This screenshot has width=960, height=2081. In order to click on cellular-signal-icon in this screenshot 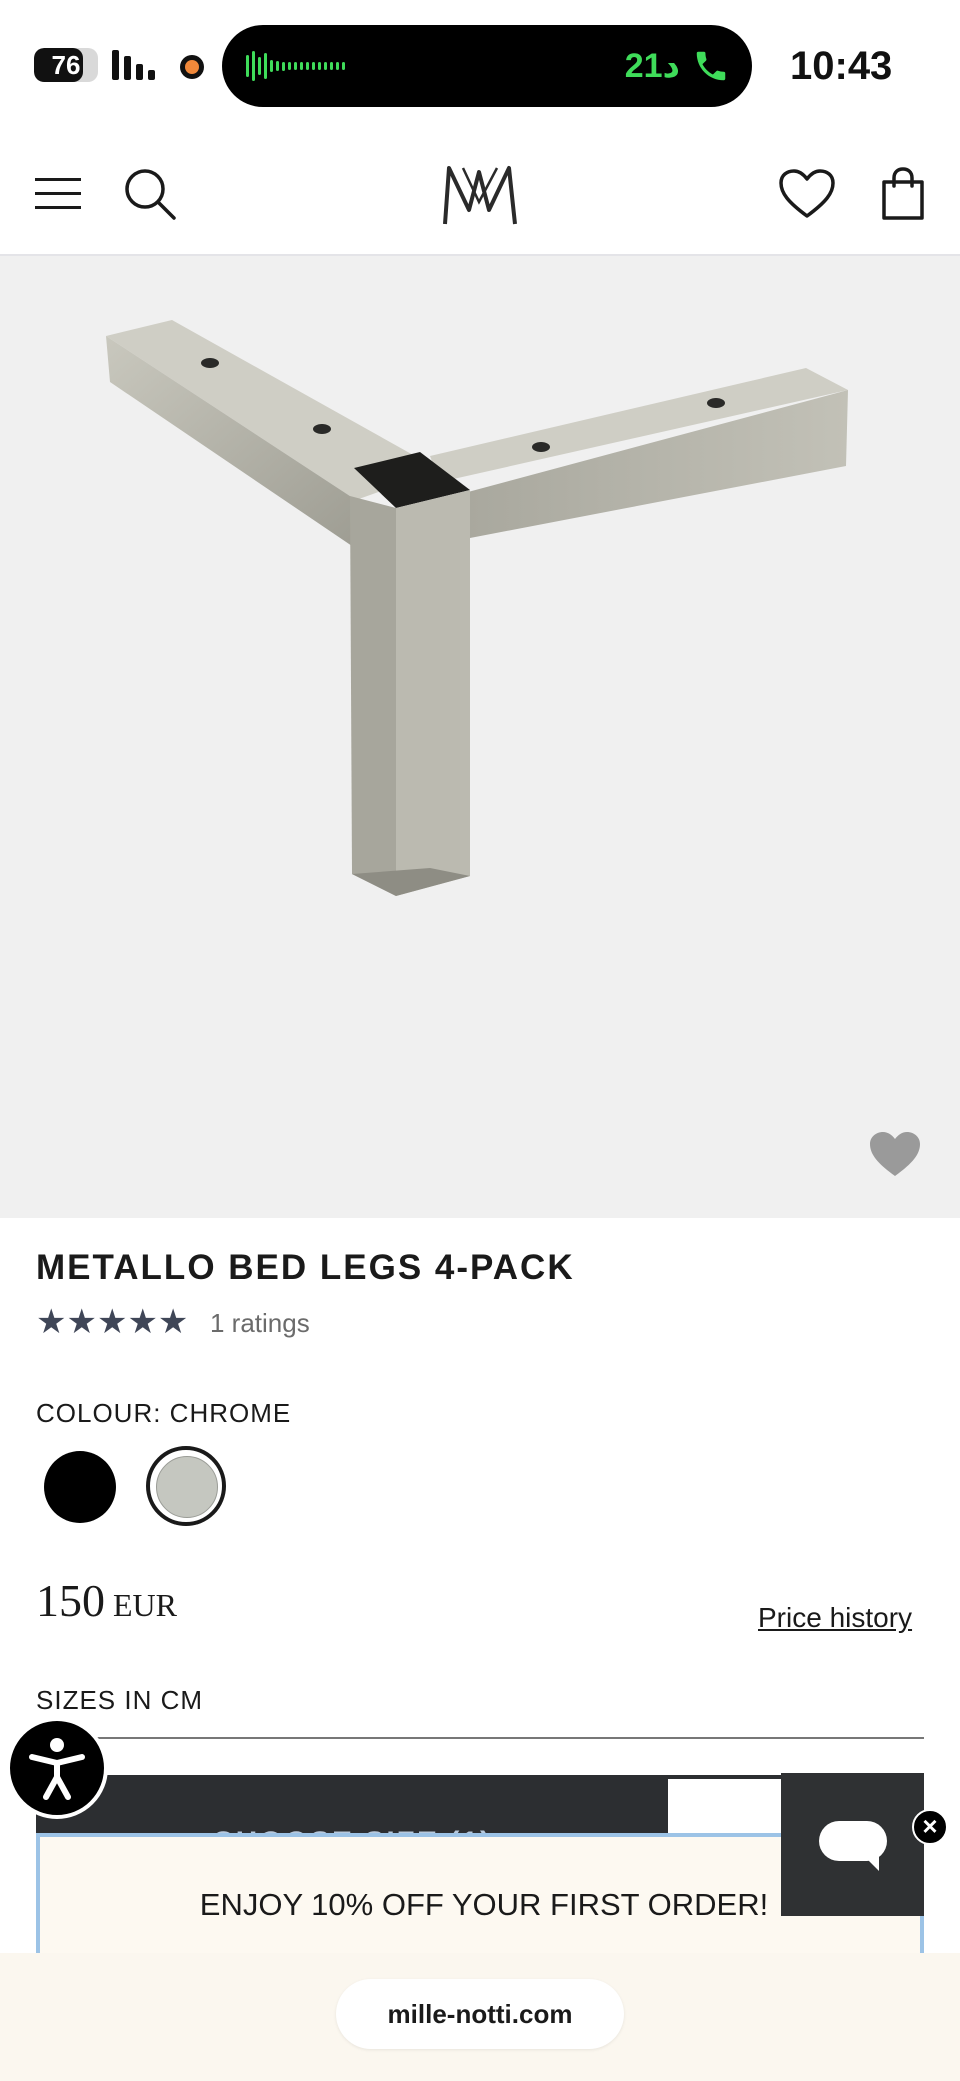, I will do `click(136, 65)`.